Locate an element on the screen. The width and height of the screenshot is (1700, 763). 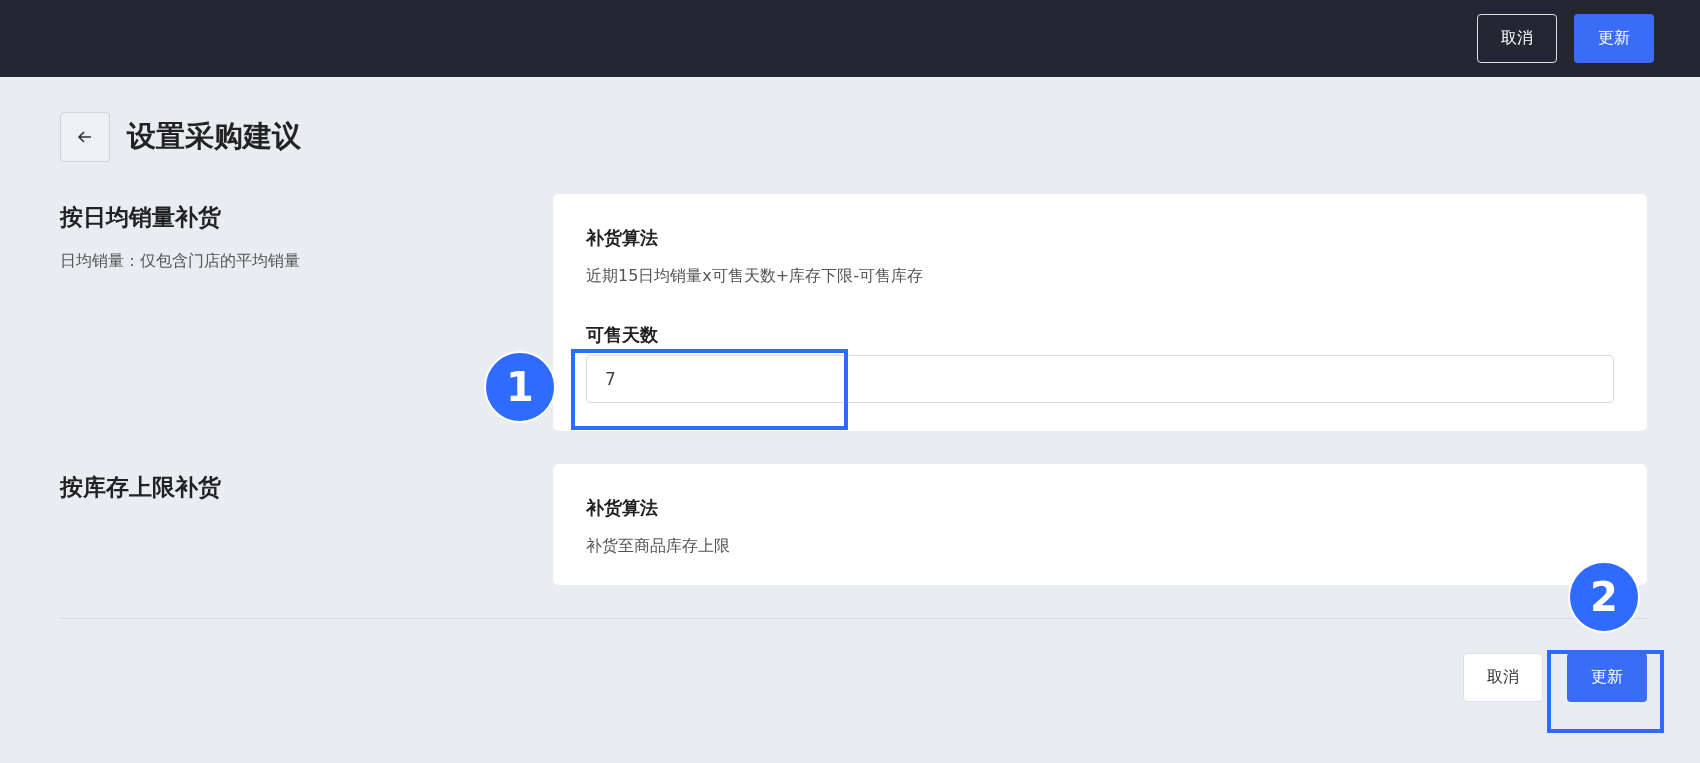
back-button is located at coordinates (85, 137).